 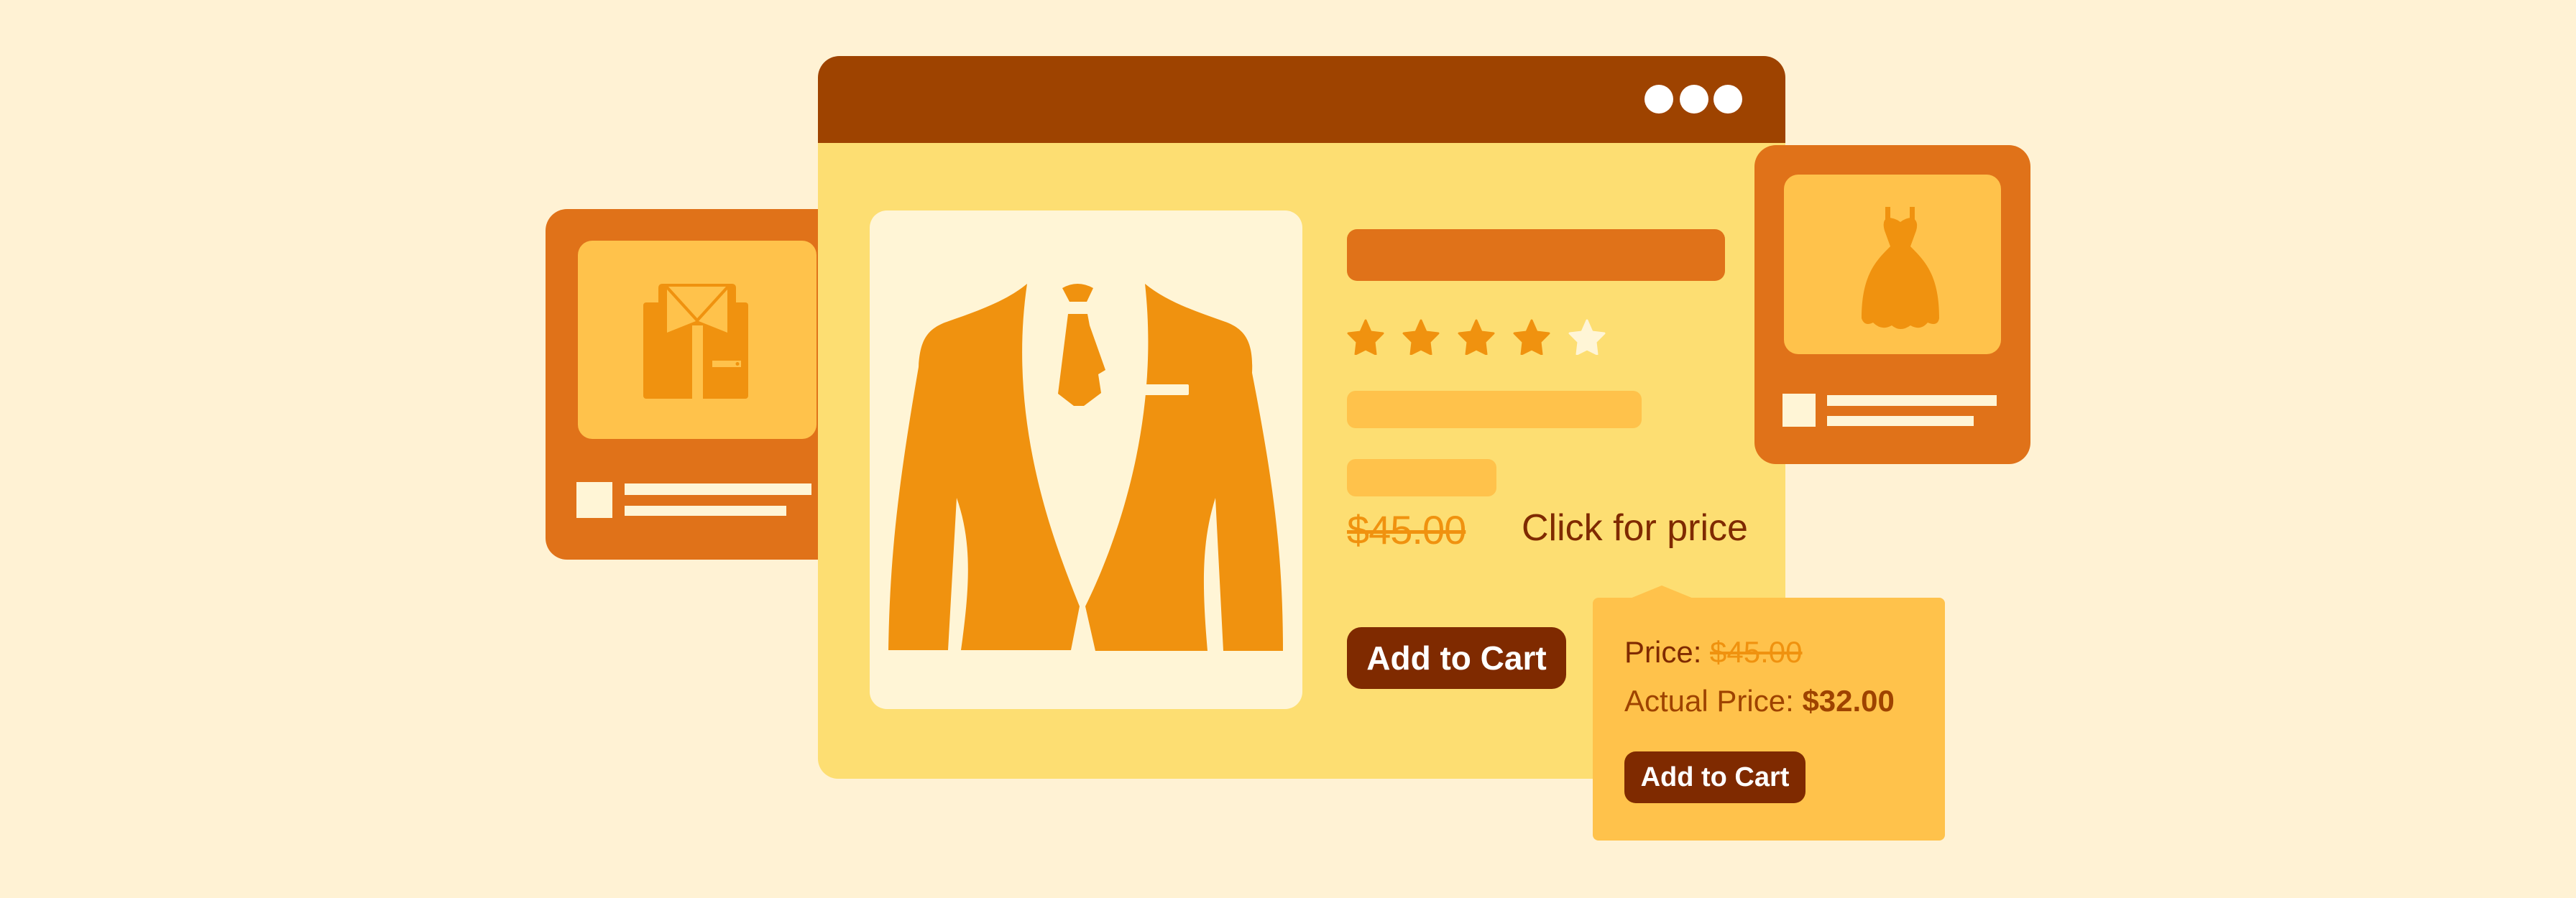 I want to click on popup-actual-price-row: Actual Price: $32.00, so click(x=1759, y=701).